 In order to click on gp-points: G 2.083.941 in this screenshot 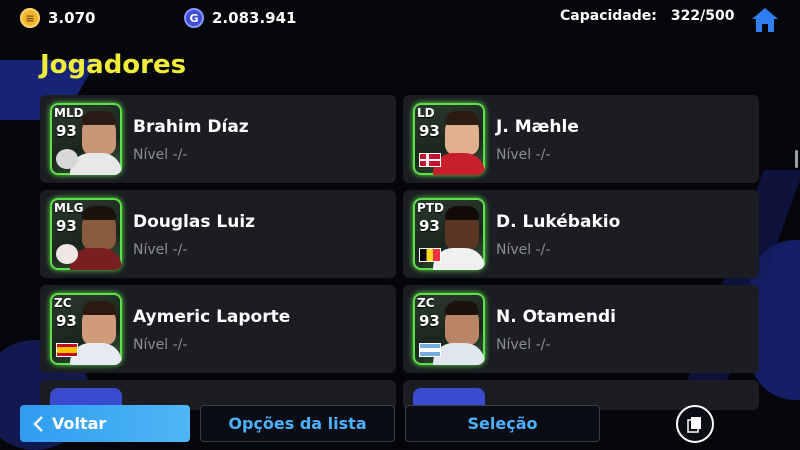, I will do `click(240, 18)`.